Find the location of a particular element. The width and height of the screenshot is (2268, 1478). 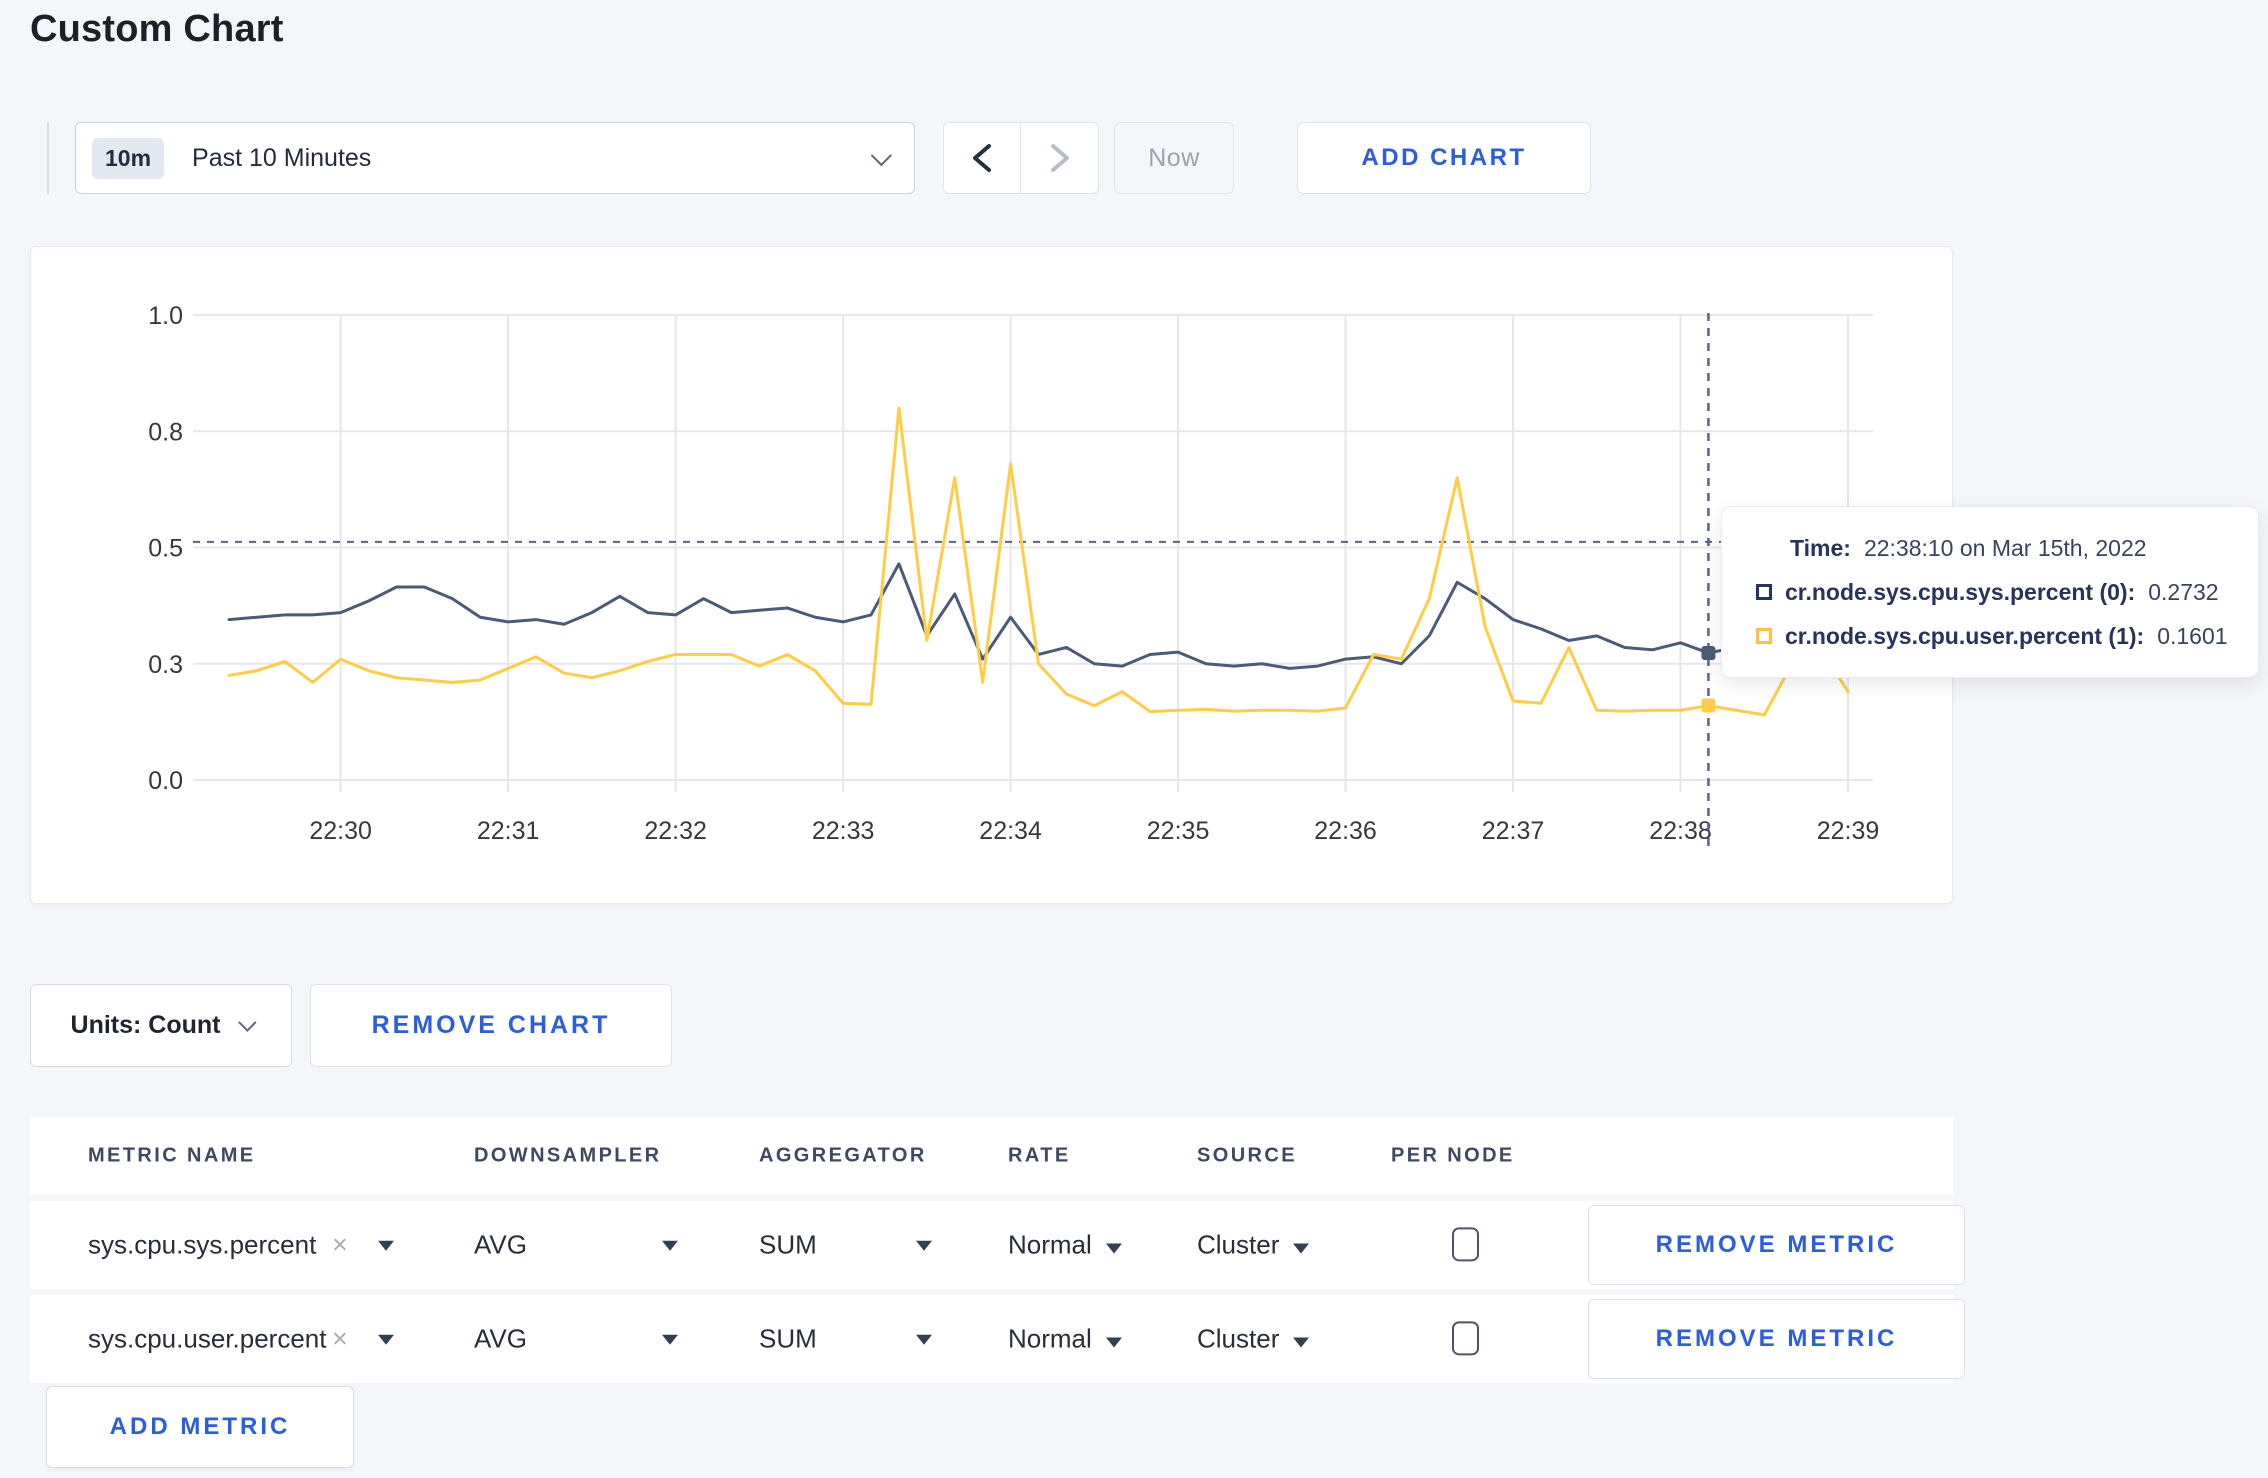

metric-name-value: sys.cpu.user.percent is located at coordinates (207, 1339).